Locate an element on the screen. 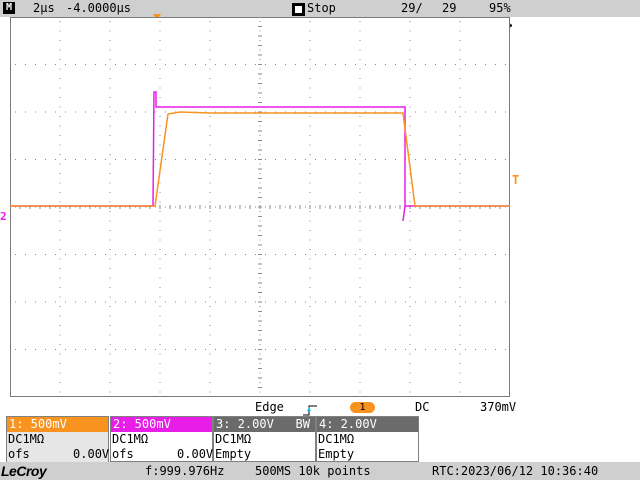  channel-1-box: 1: 500mV DC1MΩ ofs 0.00V is located at coordinates (57, 439).